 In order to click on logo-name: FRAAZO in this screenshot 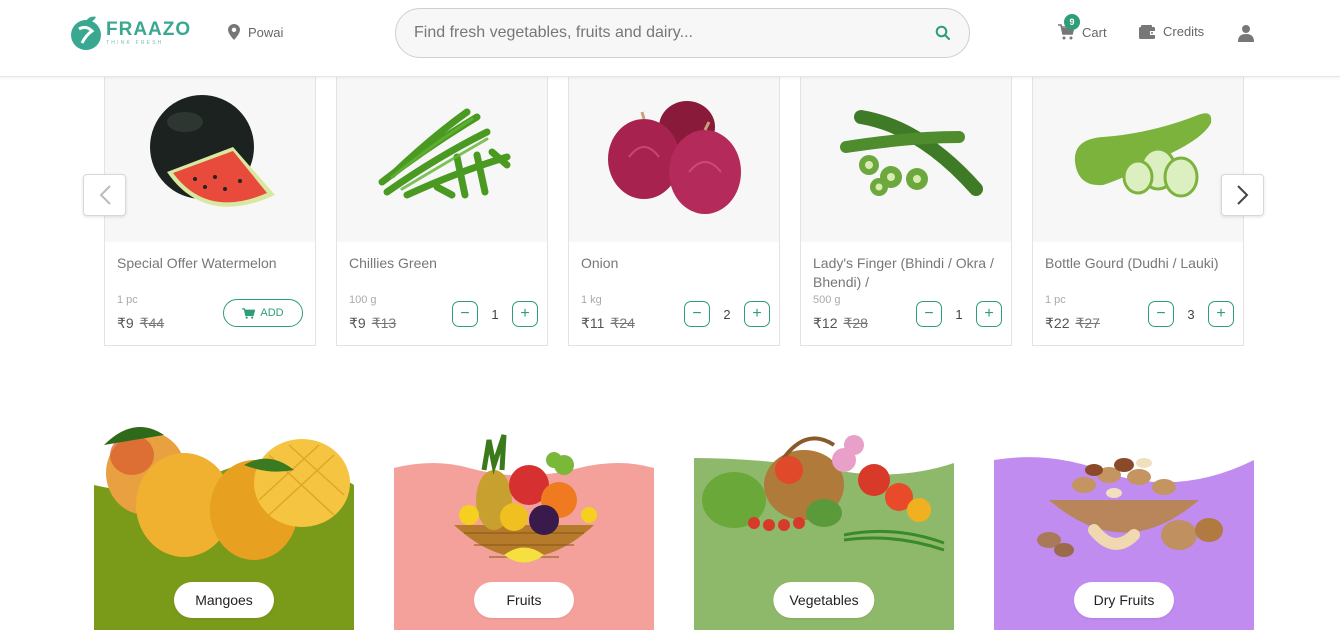, I will do `click(149, 29)`.